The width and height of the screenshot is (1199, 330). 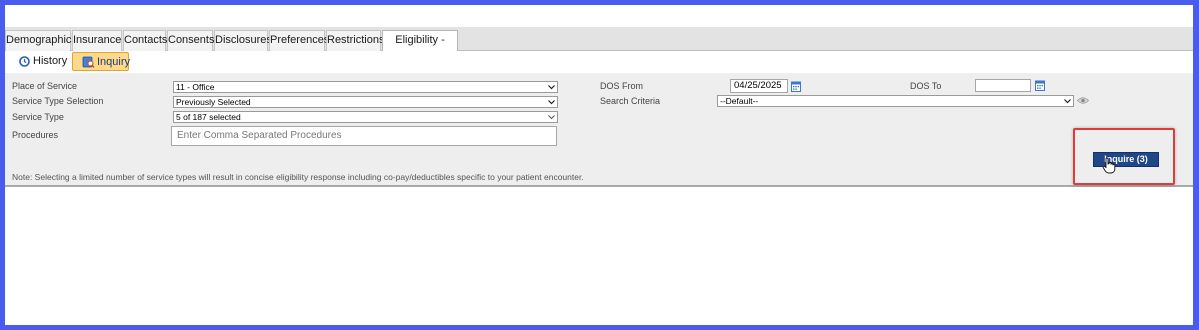 What do you see at coordinates (926, 86) in the screenshot?
I see `dos-to-label: DOS To` at bounding box center [926, 86].